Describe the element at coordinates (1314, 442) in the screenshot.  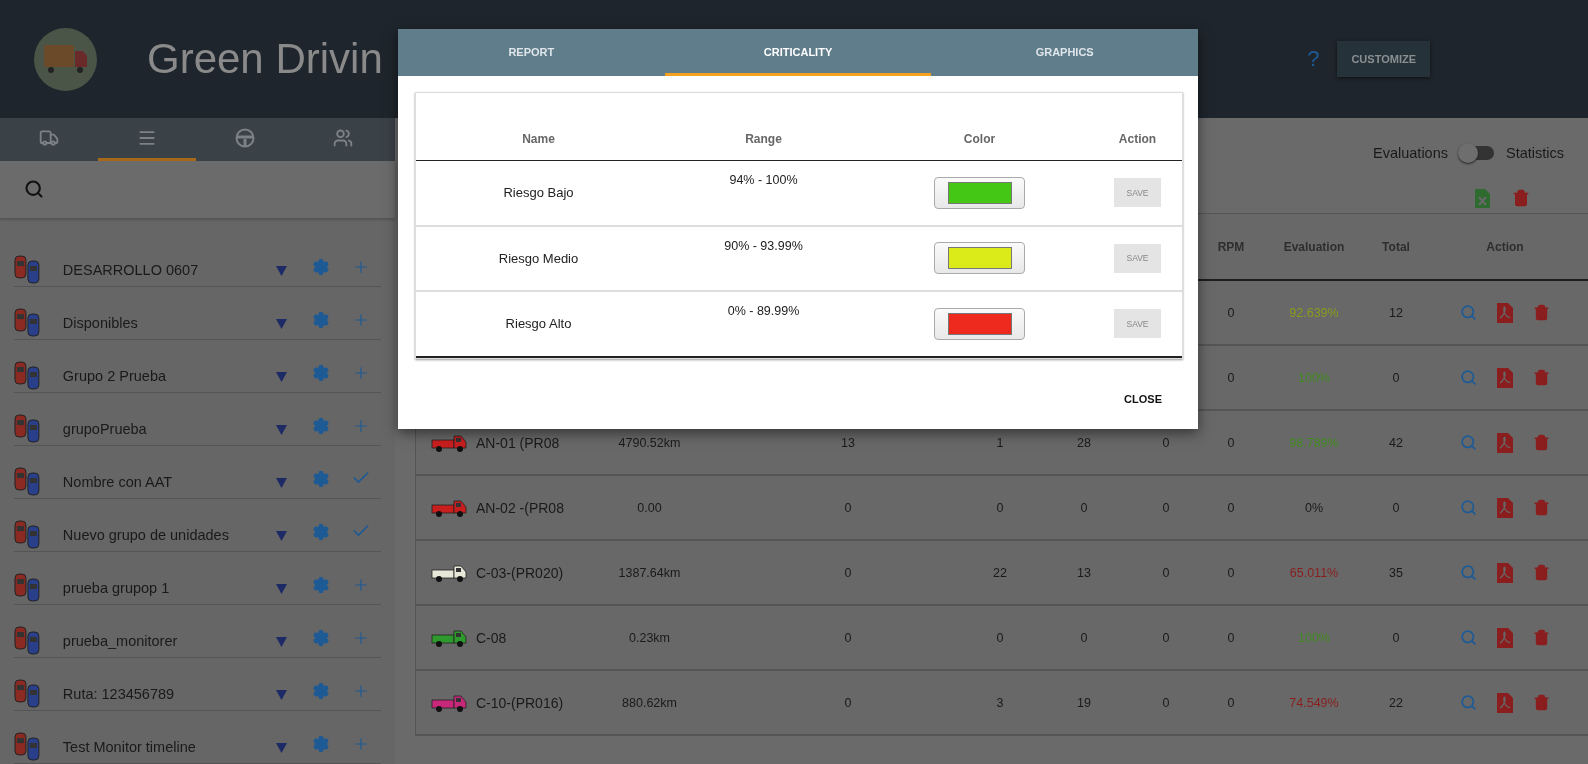
I see `evaluation-cell-text: 98.789%` at that location.